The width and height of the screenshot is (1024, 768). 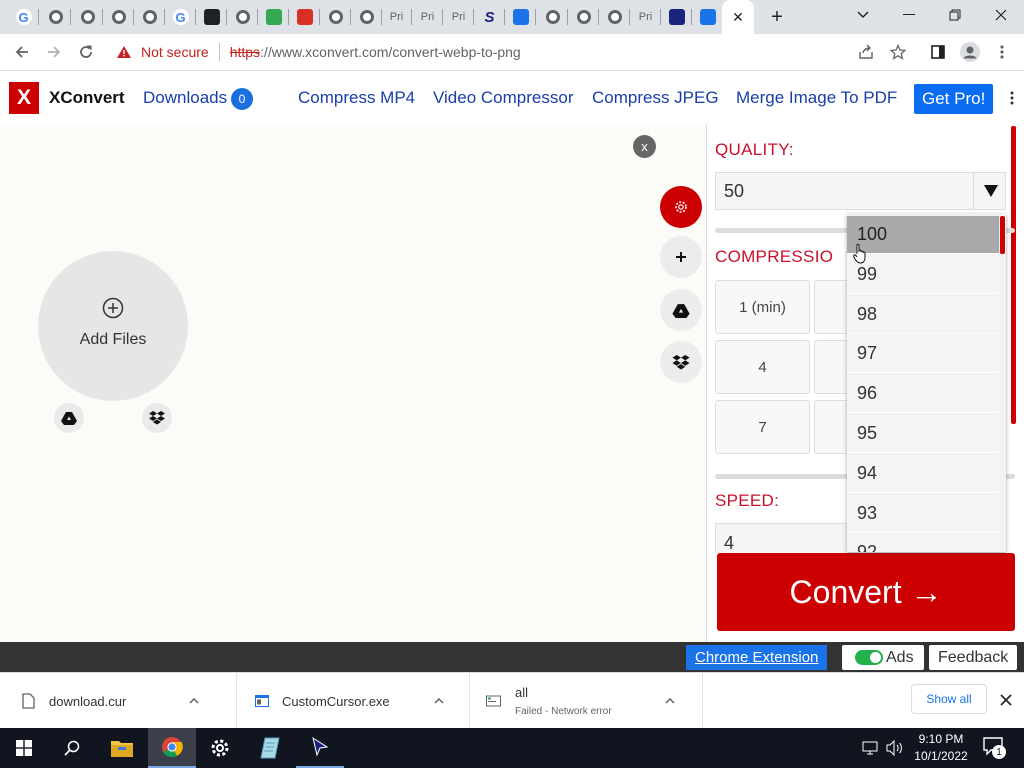 What do you see at coordinates (113, 326) in the screenshot?
I see `add-files-button: Add Files` at bounding box center [113, 326].